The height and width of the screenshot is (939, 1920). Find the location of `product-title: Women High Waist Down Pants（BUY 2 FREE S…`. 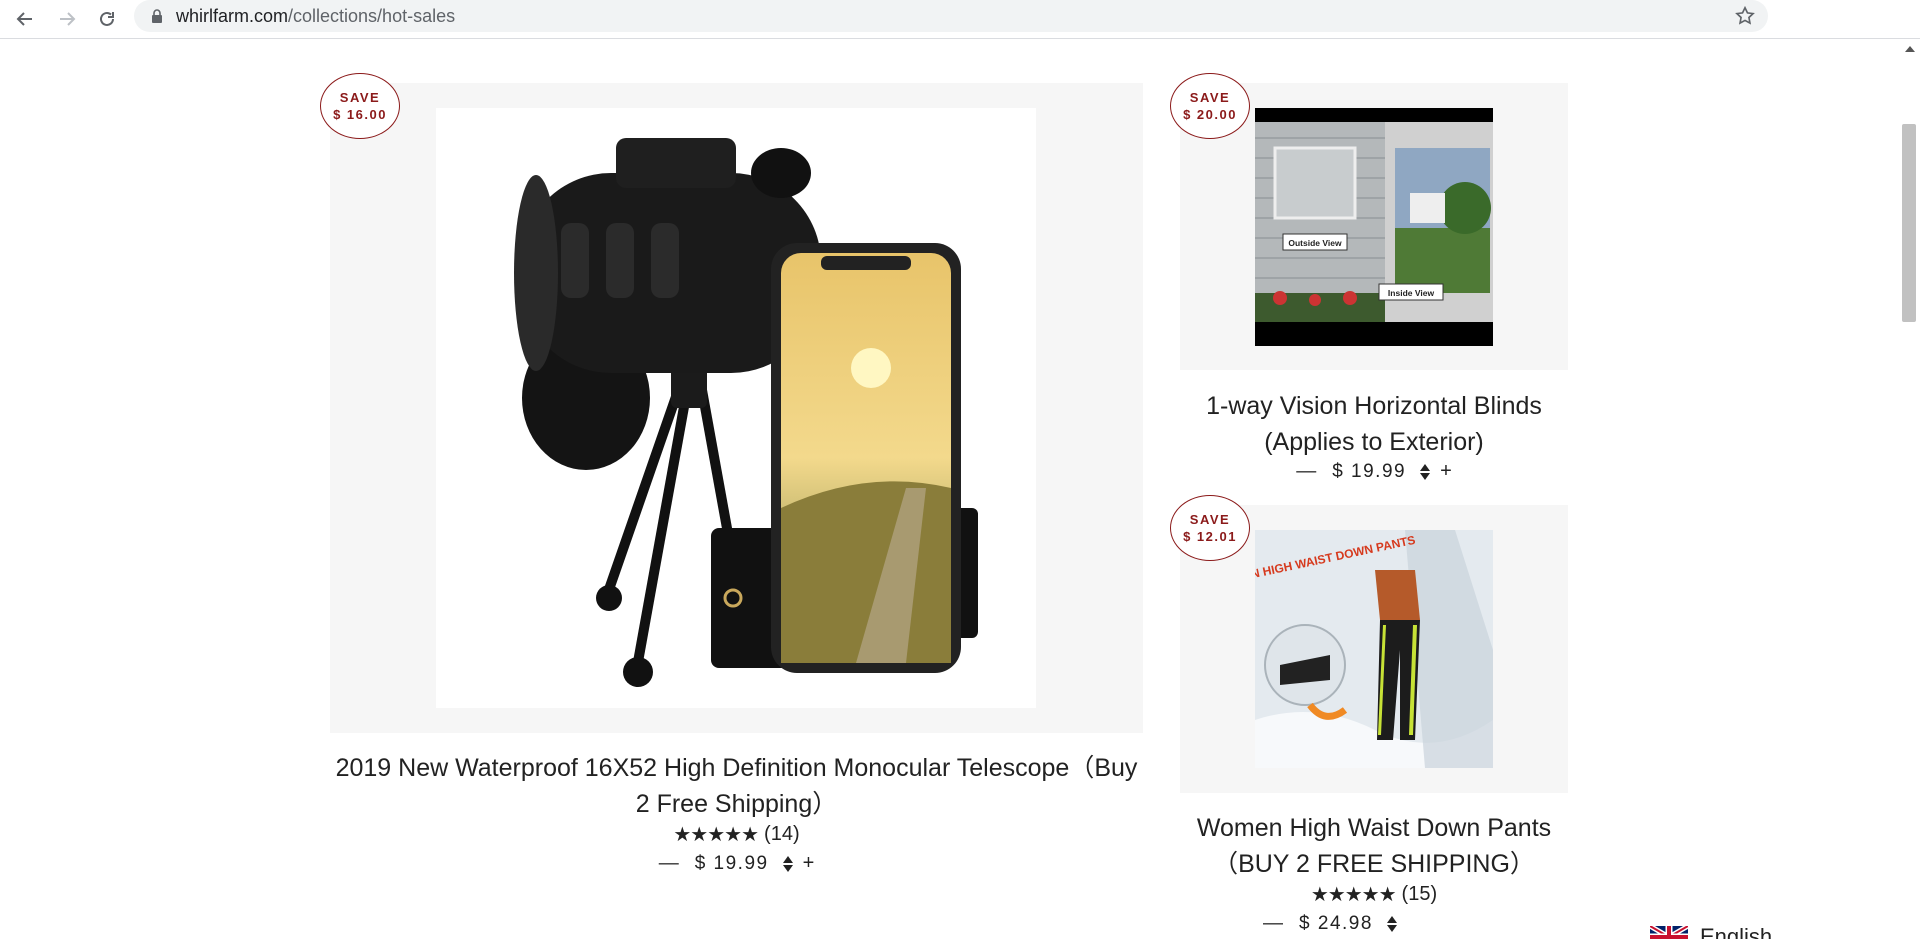

product-title: Women High Waist Down Pants（BUY 2 FREE S… is located at coordinates (1374, 846).